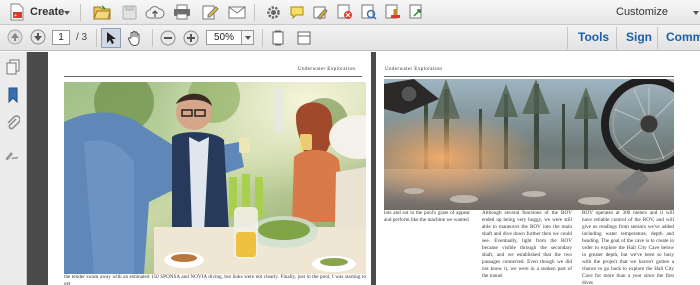 The image size is (700, 285). What do you see at coordinates (273, 12) in the screenshot?
I see `gear-icon` at bounding box center [273, 12].